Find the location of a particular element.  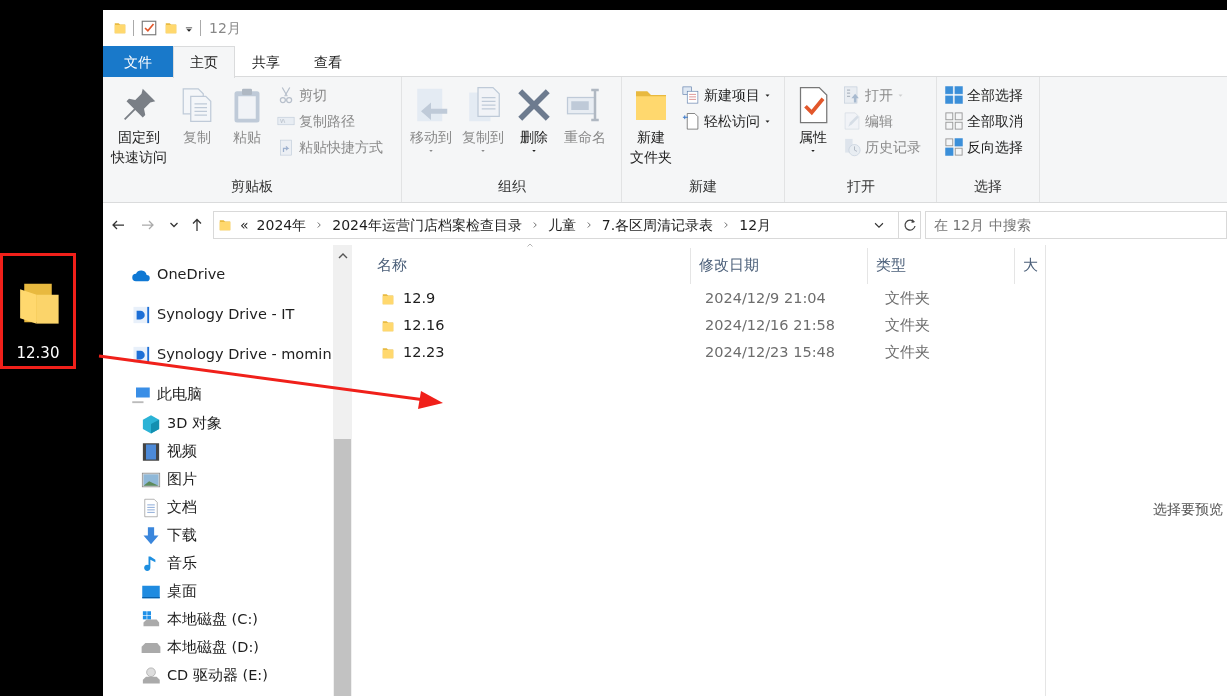

nav-item: 图片 is located at coordinates (169, 480).